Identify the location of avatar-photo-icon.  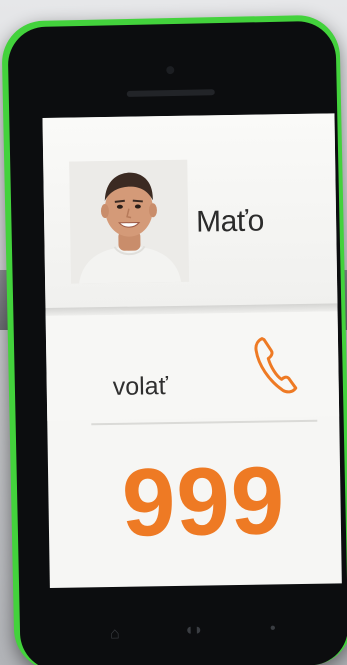
(129, 221).